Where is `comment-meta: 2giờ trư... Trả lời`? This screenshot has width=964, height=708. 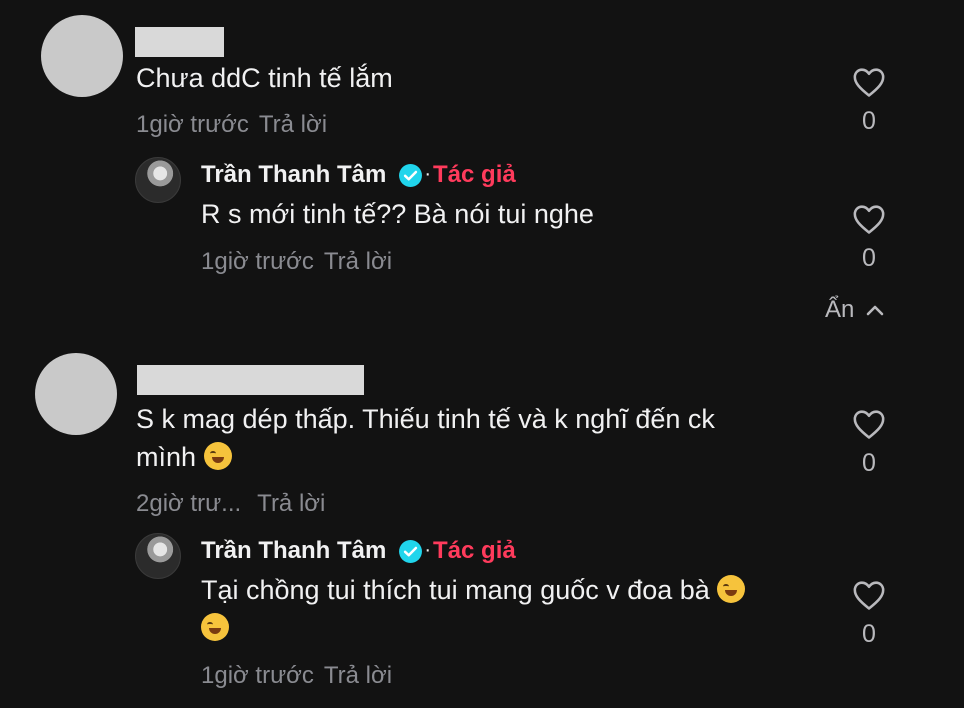
comment-meta: 2giờ trư... Trả lời is located at coordinates (230, 504).